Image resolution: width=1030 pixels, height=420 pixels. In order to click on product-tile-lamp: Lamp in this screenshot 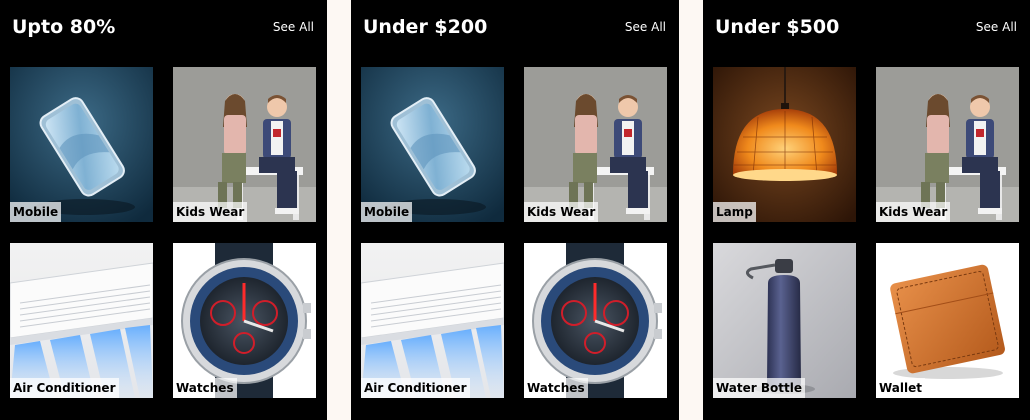, I will do `click(784, 144)`.